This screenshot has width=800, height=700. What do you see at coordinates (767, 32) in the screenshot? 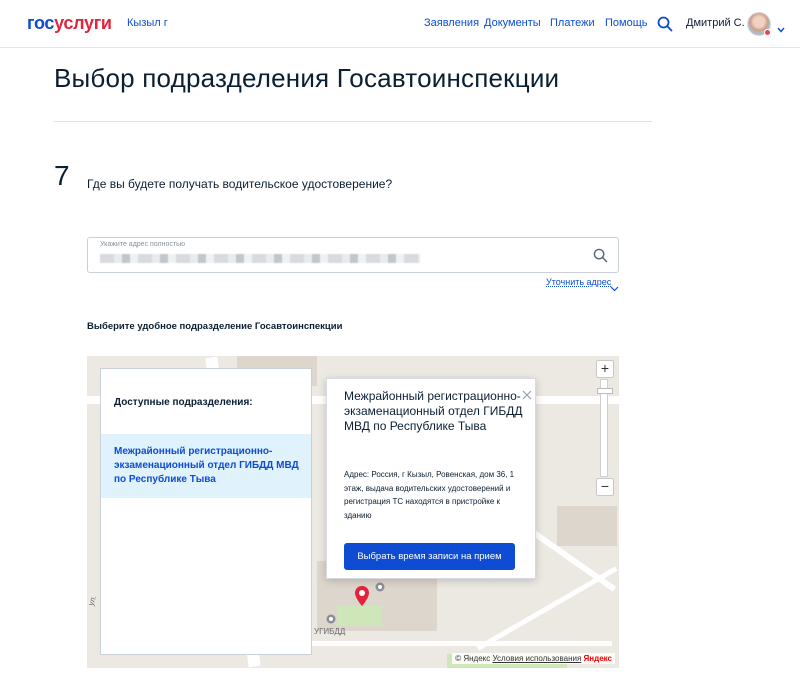
I see `notification-dot` at bounding box center [767, 32].